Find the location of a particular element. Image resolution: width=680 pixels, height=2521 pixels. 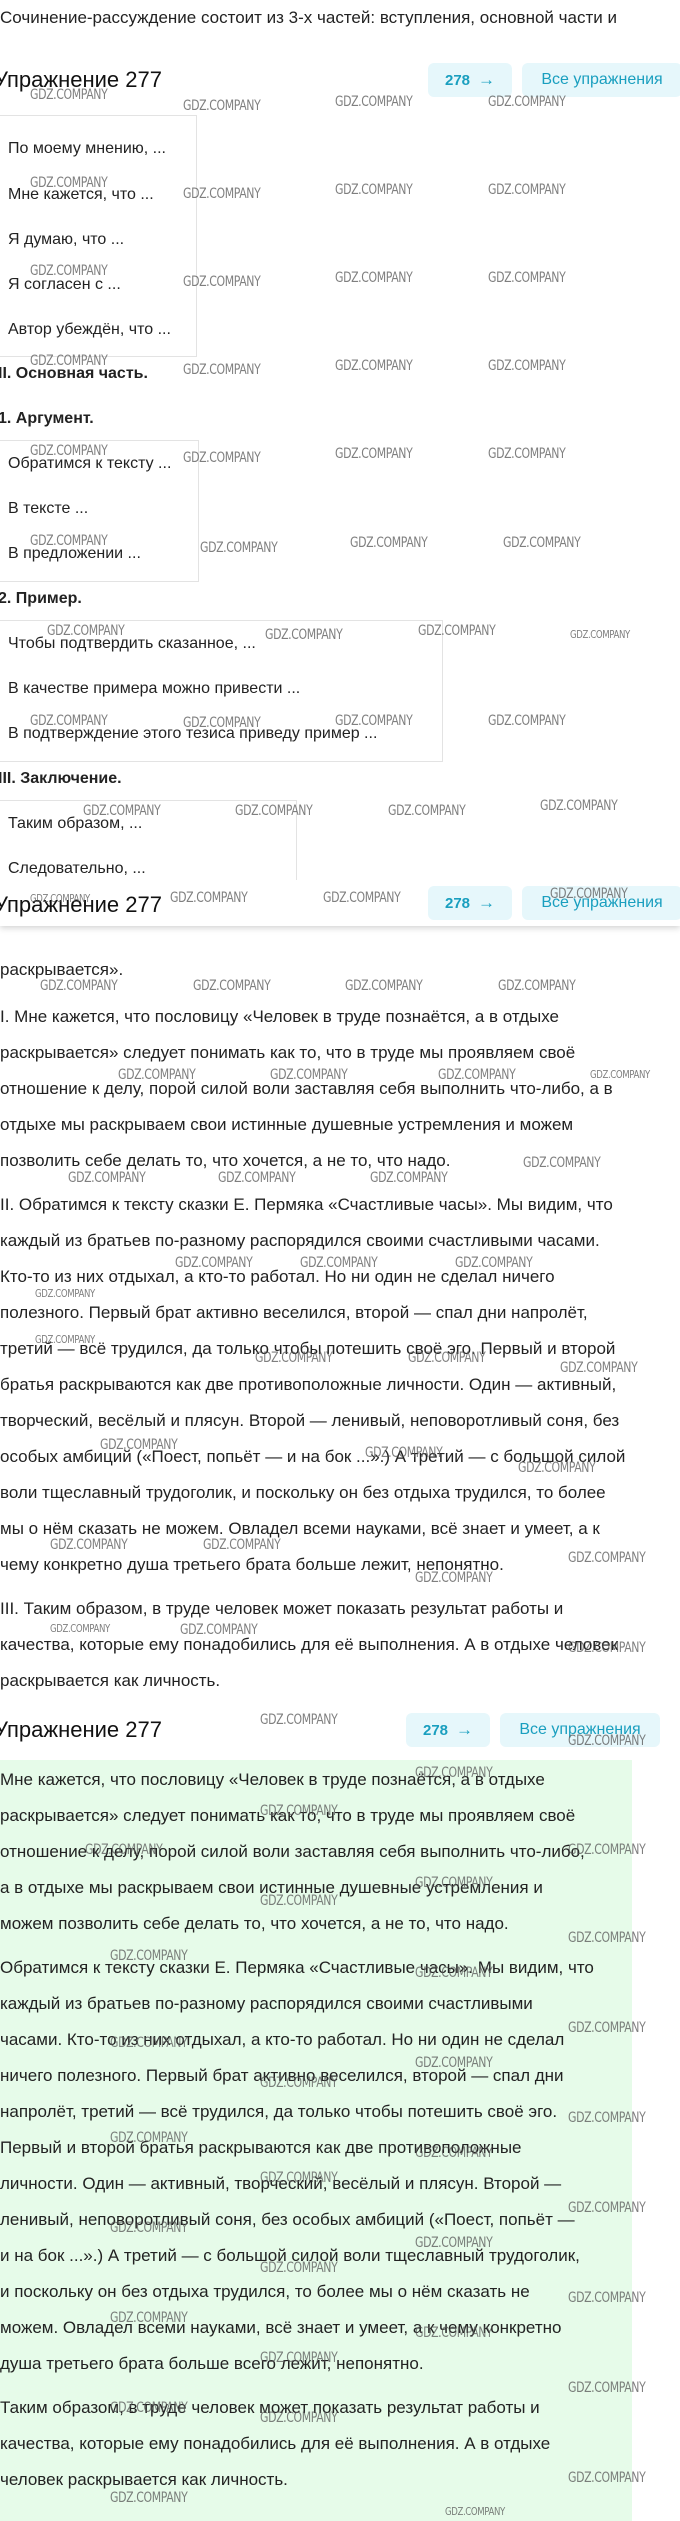

part-heading: II. Основная часть. is located at coordinates (74, 373).